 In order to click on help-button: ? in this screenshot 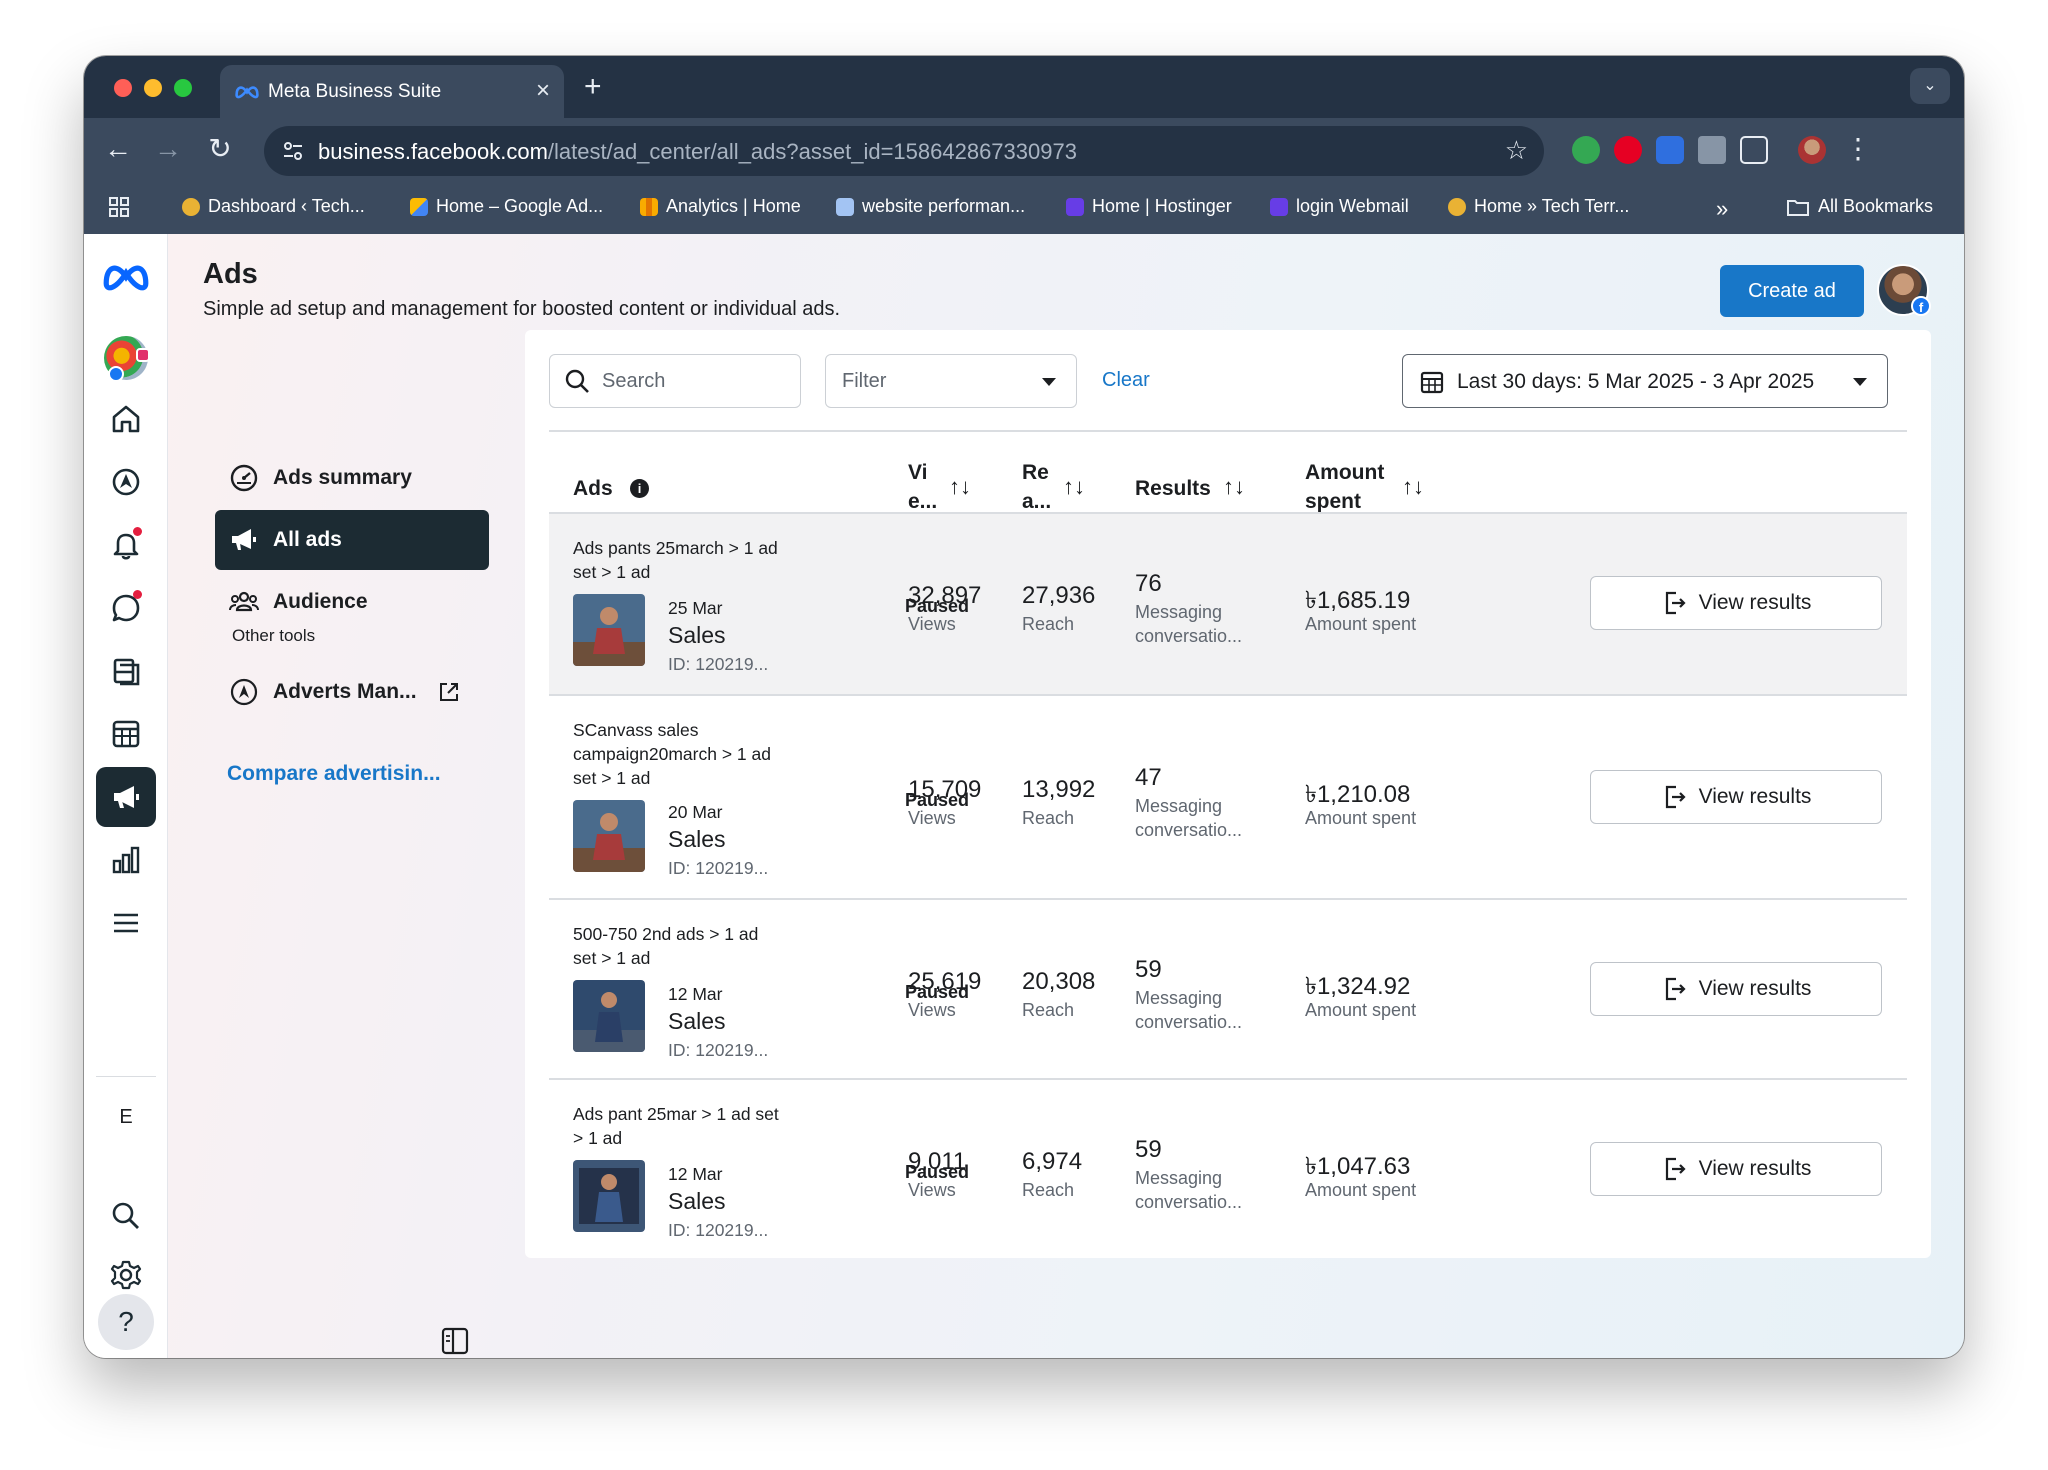, I will do `click(126, 1322)`.